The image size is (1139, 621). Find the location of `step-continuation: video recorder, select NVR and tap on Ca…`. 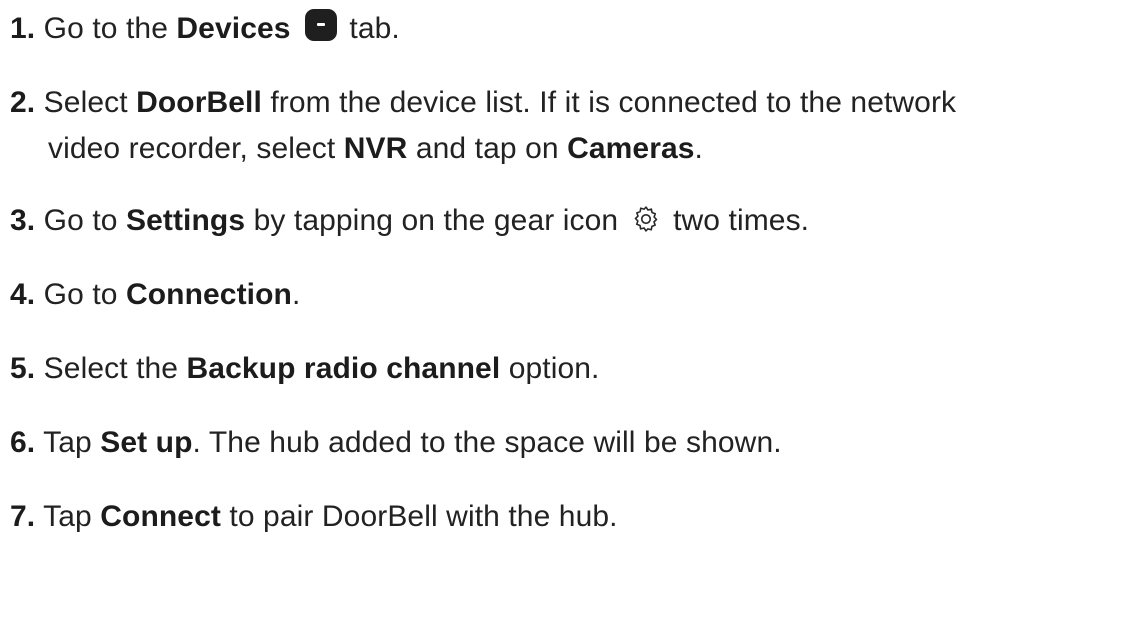

step-continuation: video recorder, select NVR and tap on Ca… is located at coordinates (572, 149).